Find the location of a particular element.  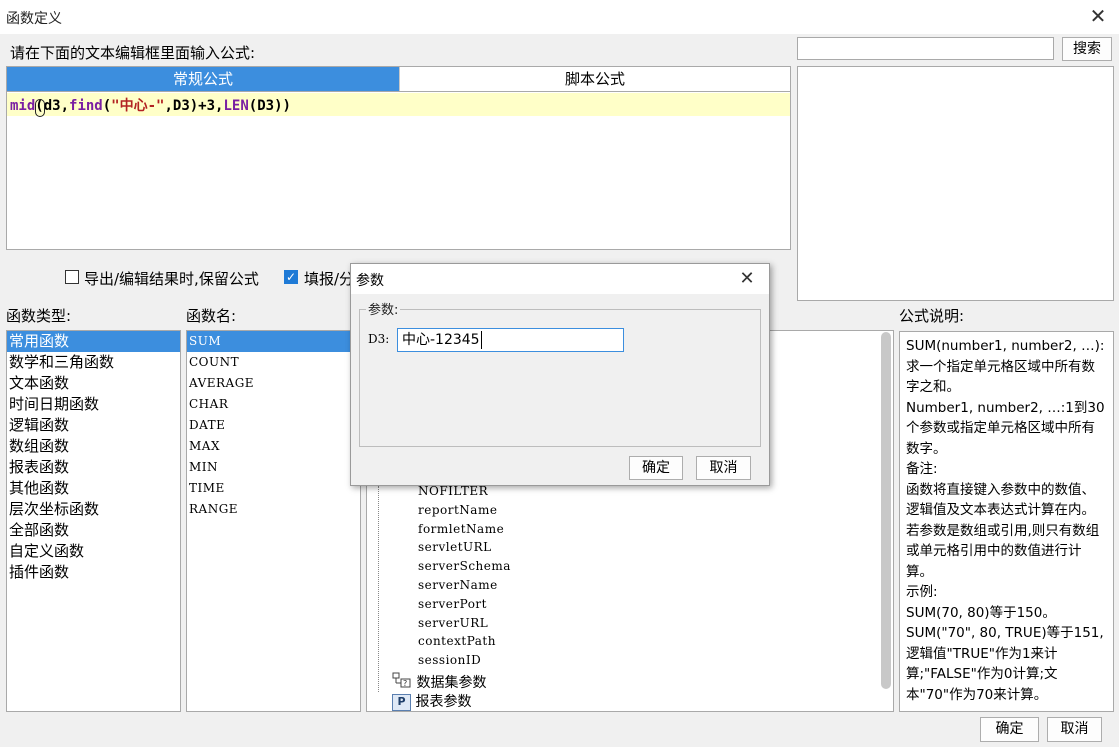

tree-group-dataset: ? 数据集参数 is located at coordinates (439, 682).